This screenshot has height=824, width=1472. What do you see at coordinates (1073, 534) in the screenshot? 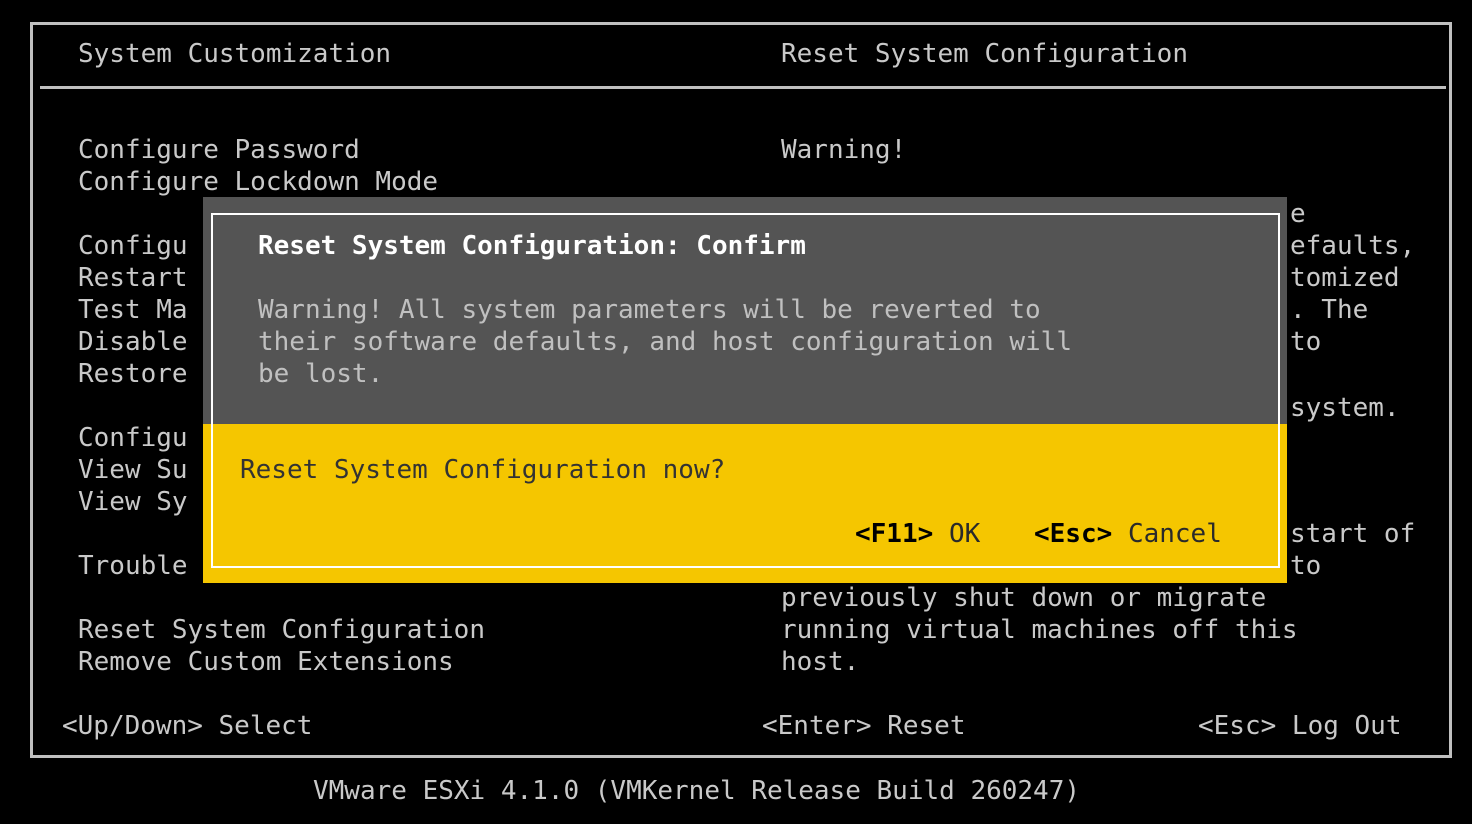
I see `cancel-key: <Esc>` at bounding box center [1073, 534].